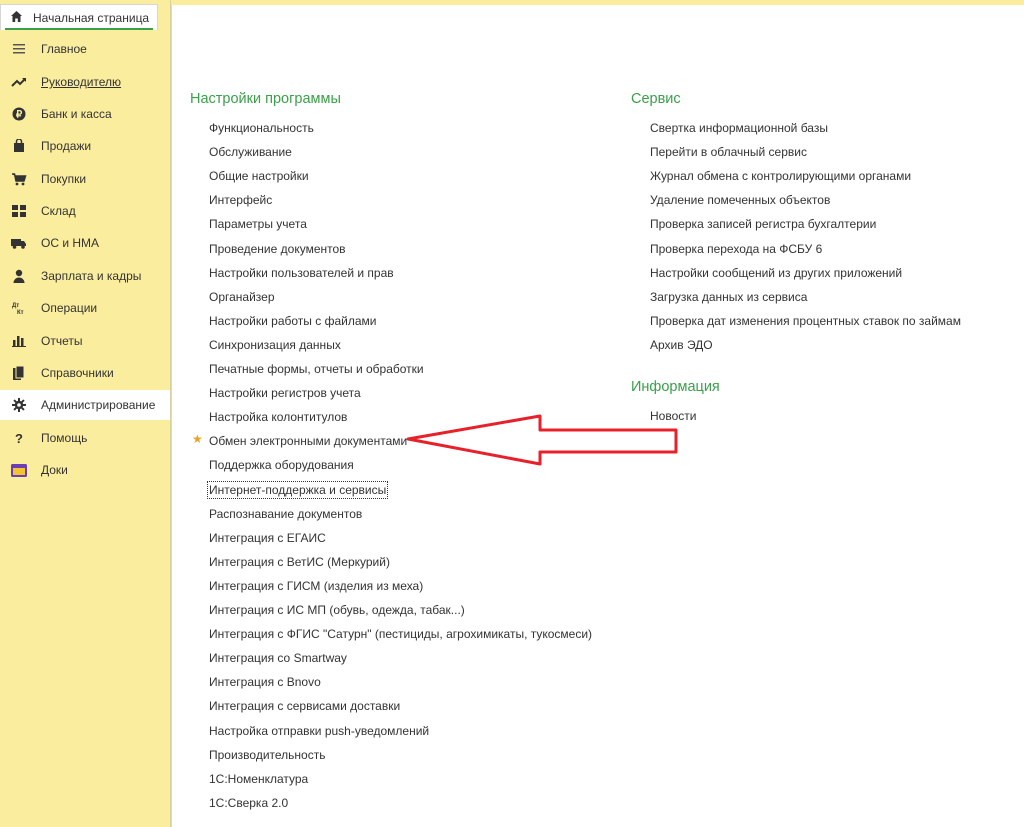 The height and width of the screenshot is (827, 1024). Describe the element at coordinates (54, 470) in the screenshot. I see `sidebar-item-label: Доки` at that location.